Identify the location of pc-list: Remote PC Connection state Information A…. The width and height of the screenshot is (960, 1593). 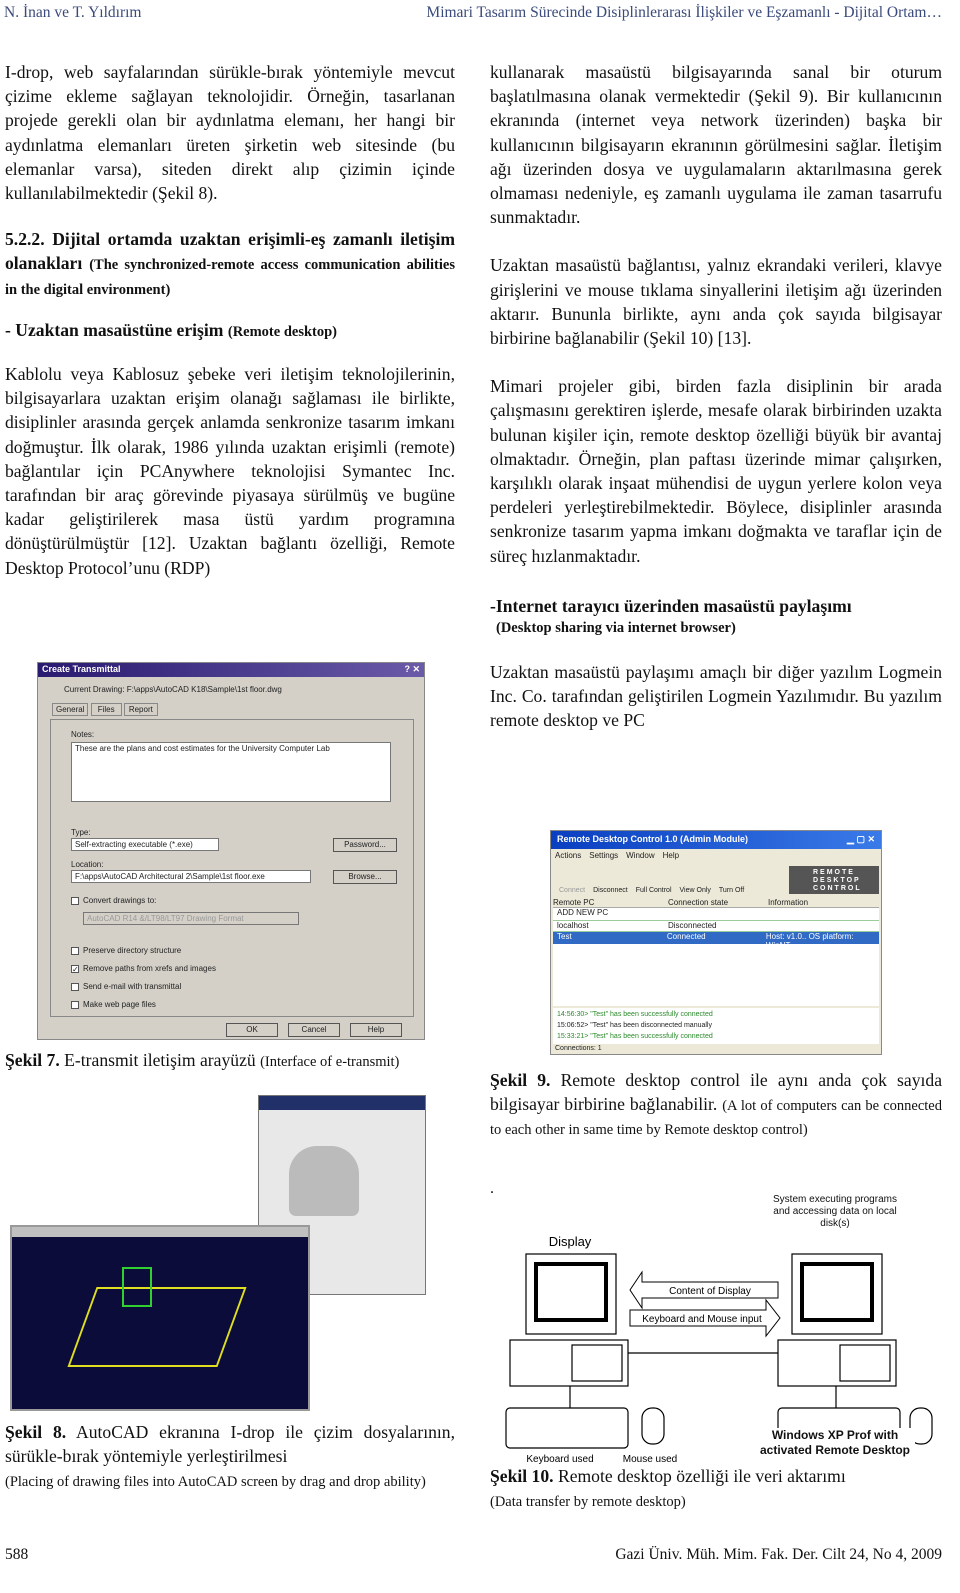
(716, 952).